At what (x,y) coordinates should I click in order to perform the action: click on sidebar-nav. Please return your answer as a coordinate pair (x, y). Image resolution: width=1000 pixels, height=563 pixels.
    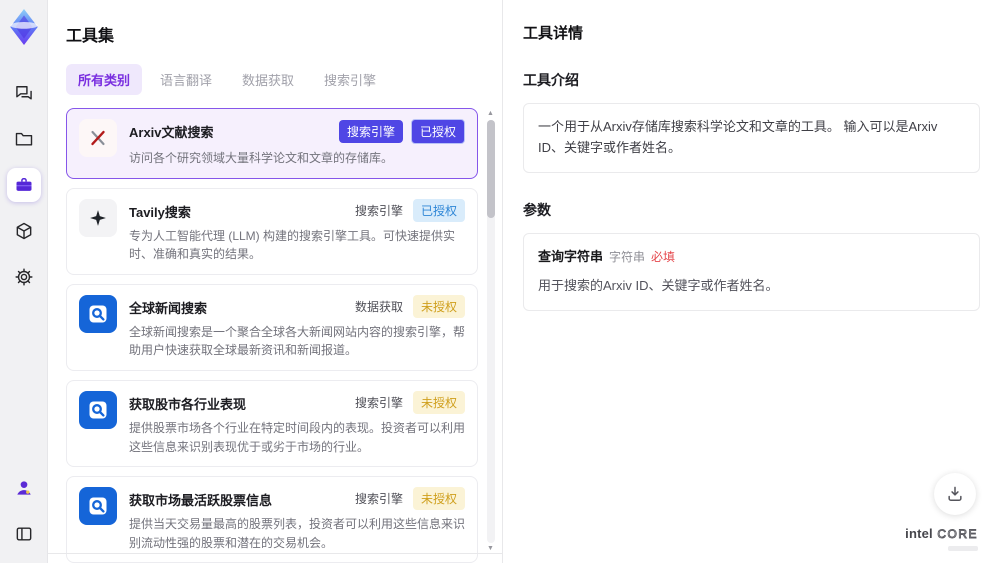
    Looking at the image, I should click on (23, 185).